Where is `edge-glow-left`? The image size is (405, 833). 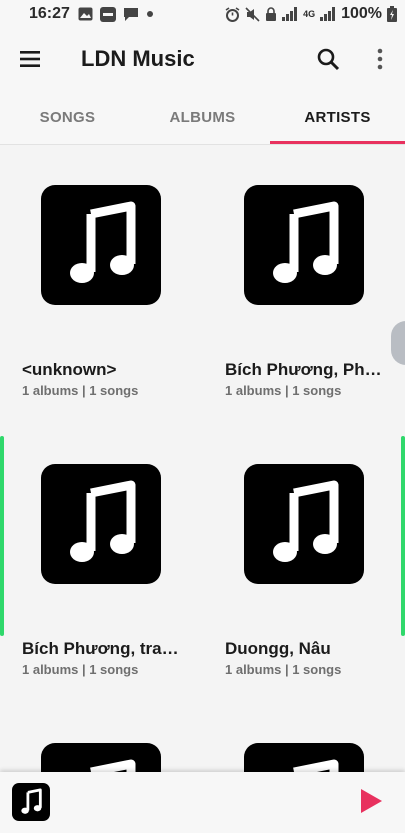 edge-glow-left is located at coordinates (2, 536).